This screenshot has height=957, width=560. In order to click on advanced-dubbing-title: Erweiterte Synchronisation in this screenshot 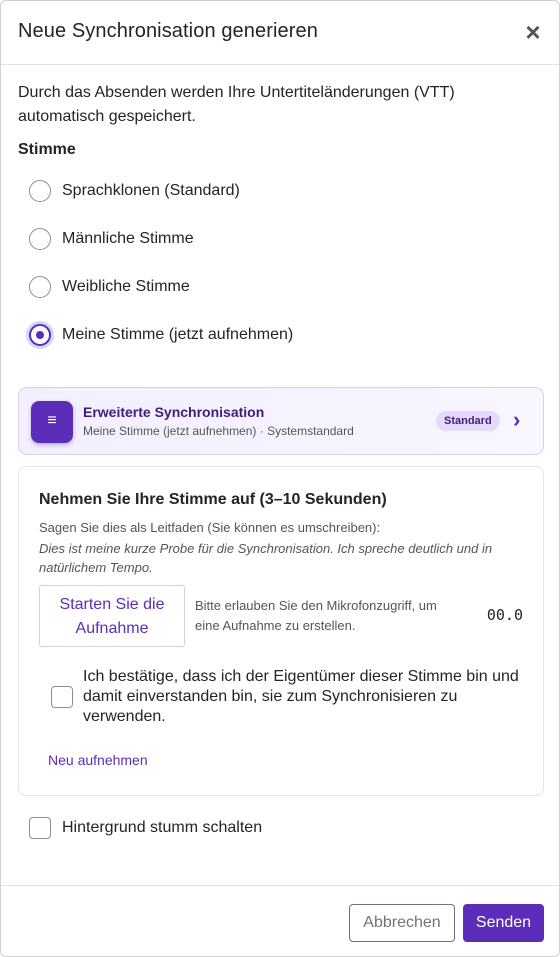, I will do `click(174, 412)`.